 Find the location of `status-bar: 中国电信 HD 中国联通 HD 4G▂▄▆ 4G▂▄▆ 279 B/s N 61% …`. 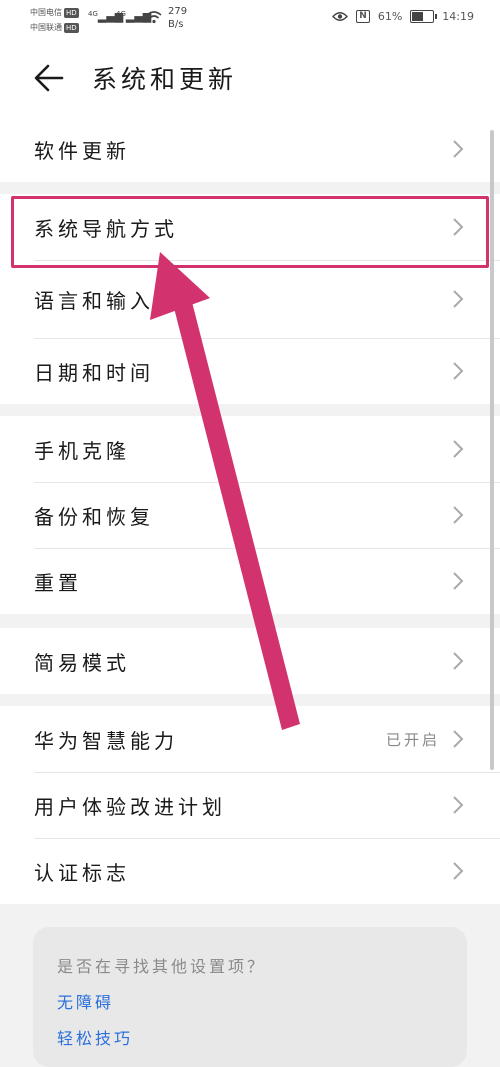

status-bar: 中国电信 HD 中国联通 HD 4G▂▄▆ 4G▂▄▆ 279 B/s N 61% … is located at coordinates (250, 19).